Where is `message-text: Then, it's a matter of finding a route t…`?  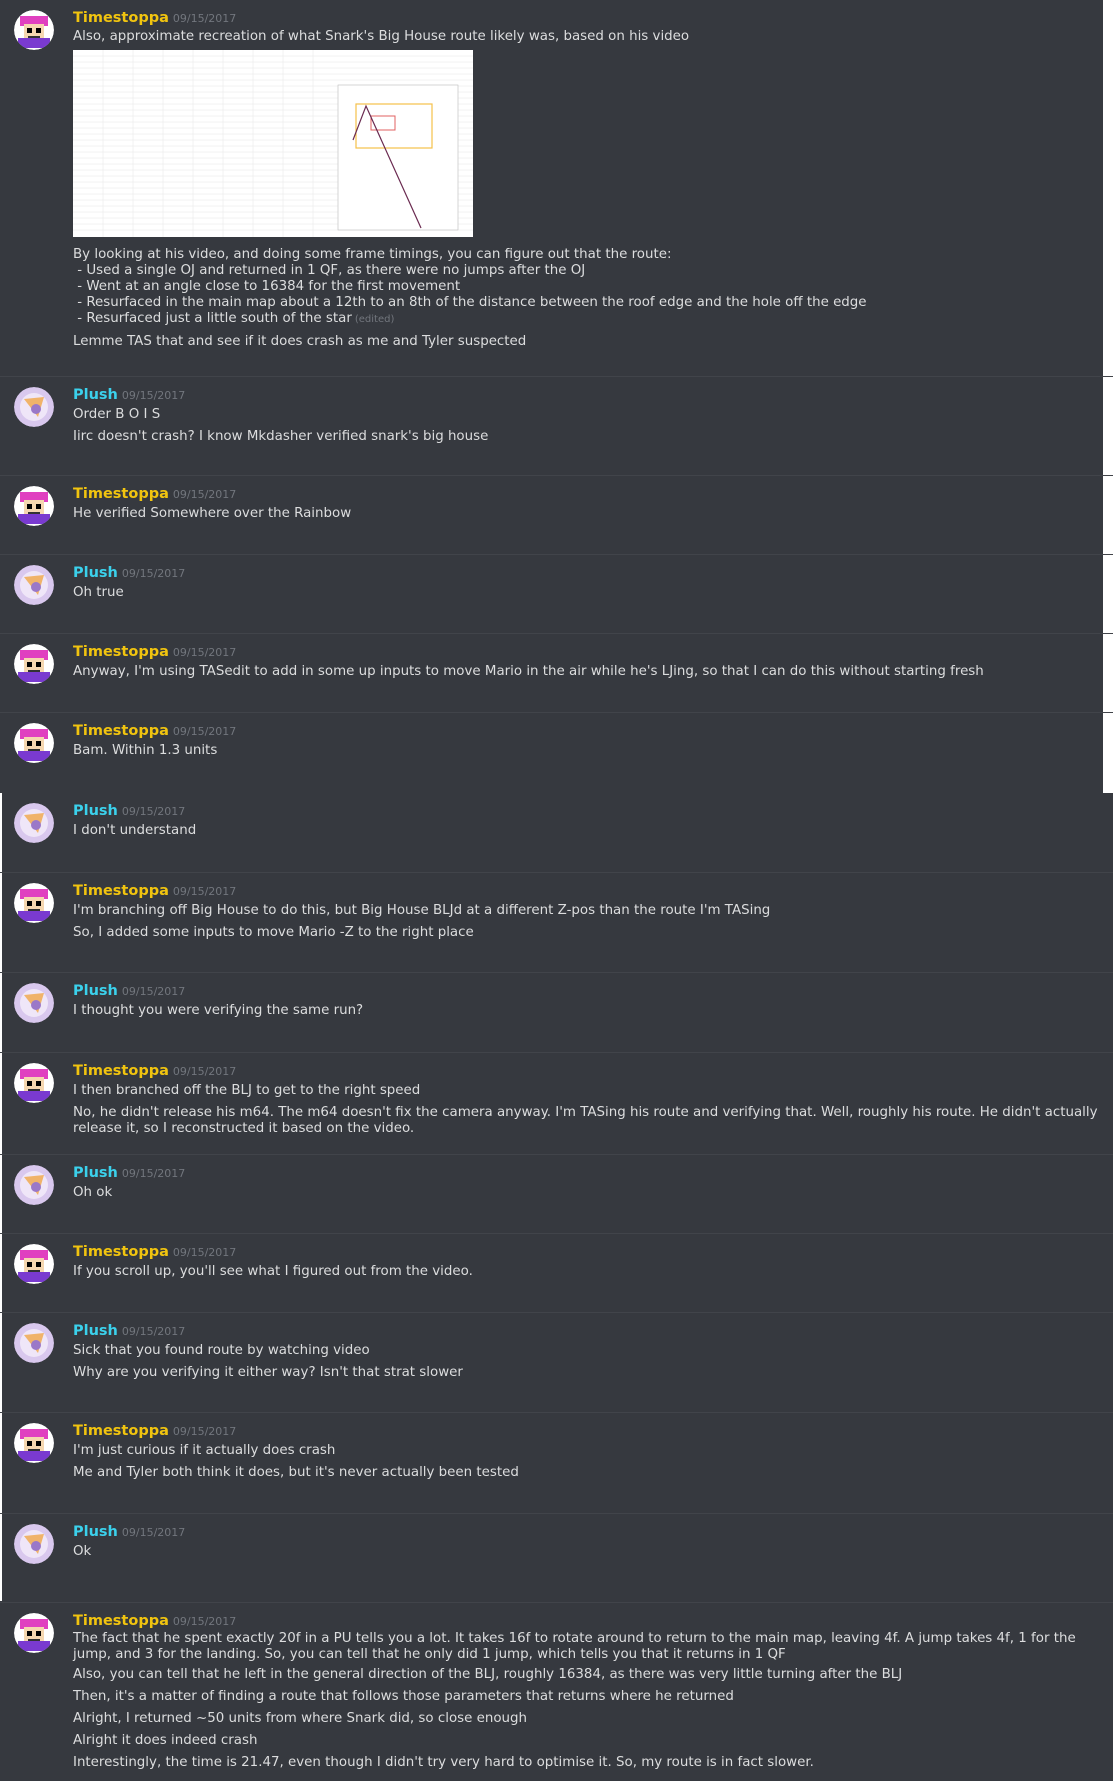
message-text: Then, it's a matter of finding a route t… is located at coordinates (403, 1696).